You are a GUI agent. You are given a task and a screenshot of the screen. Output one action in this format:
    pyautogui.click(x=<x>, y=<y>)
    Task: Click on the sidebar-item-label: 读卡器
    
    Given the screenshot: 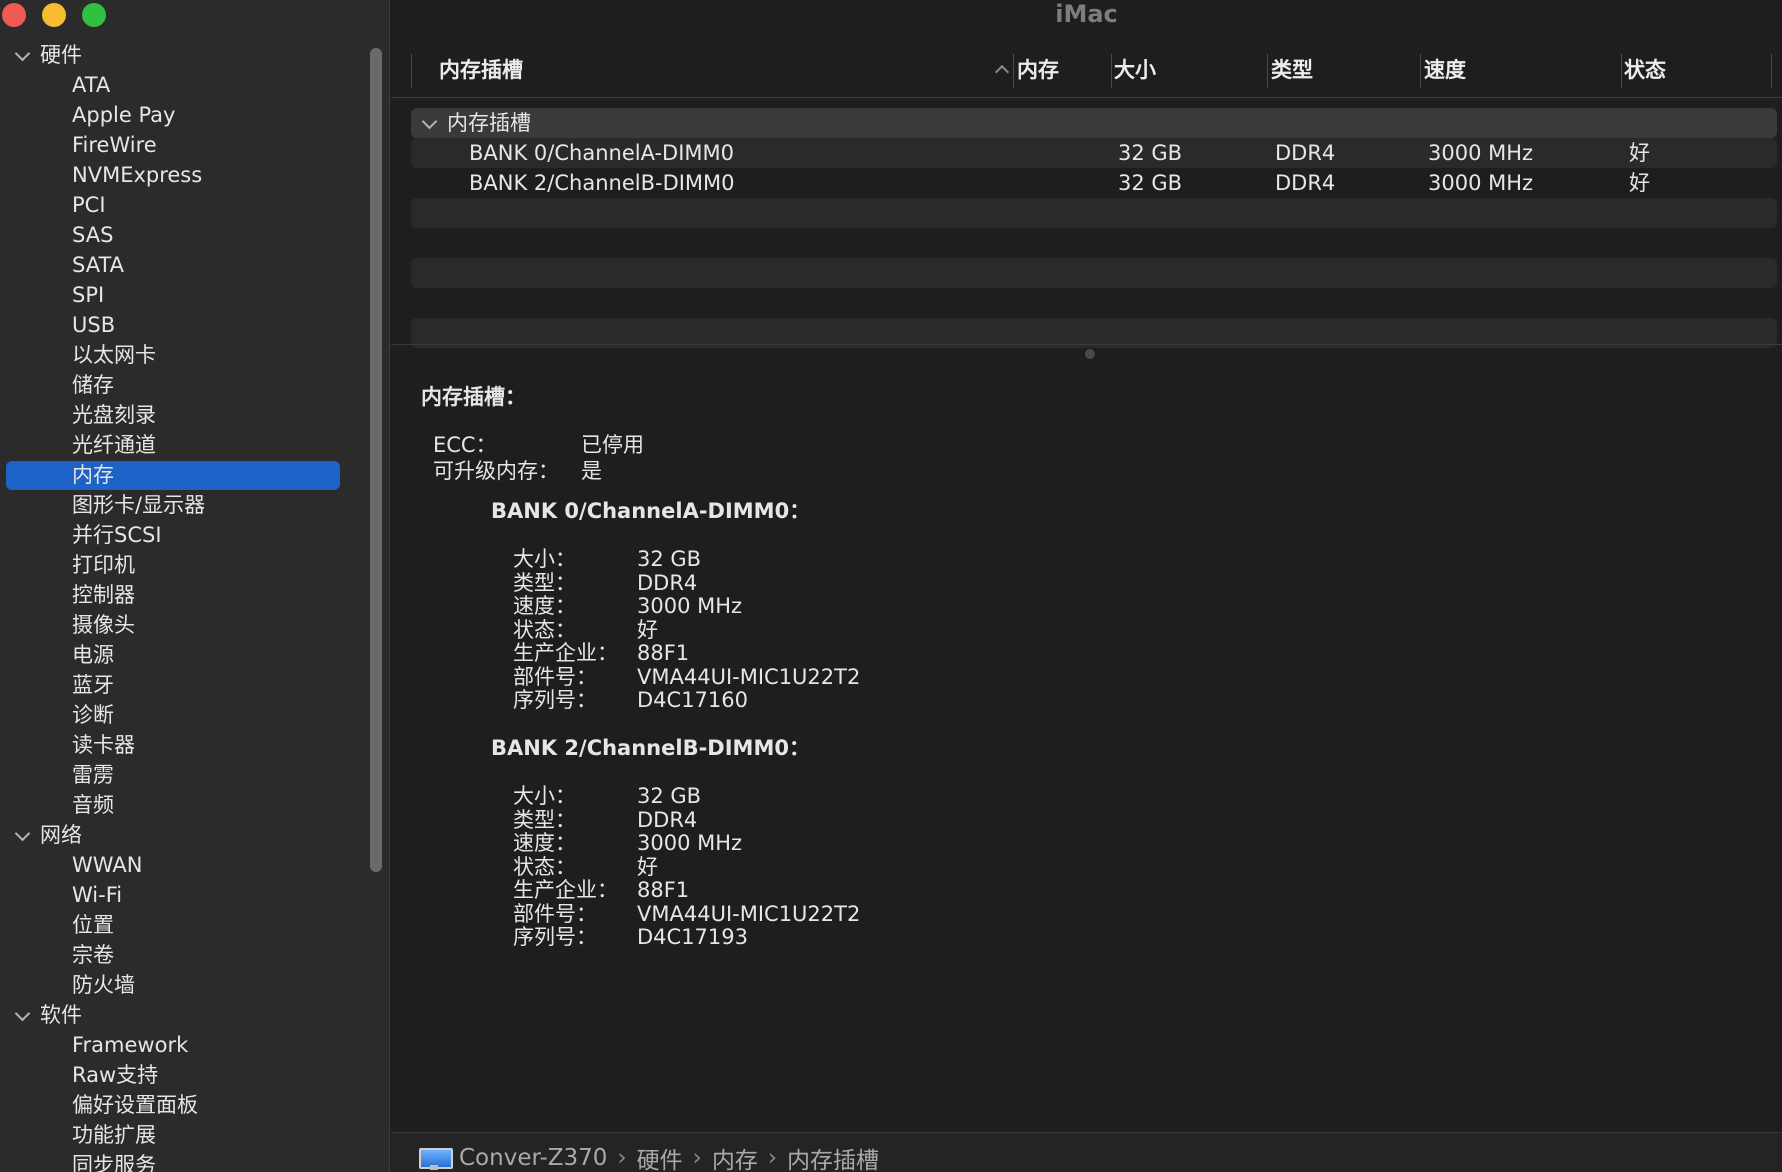 What is the action you would take?
    pyautogui.click(x=103, y=745)
    